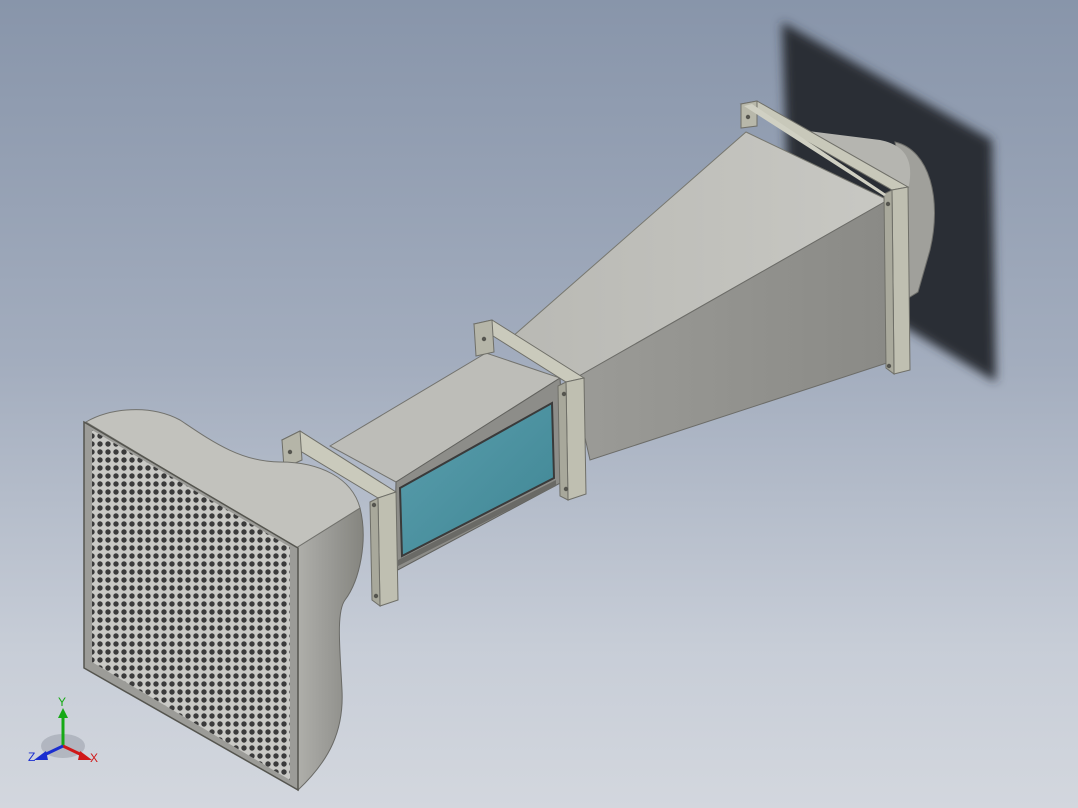 The image size is (1078, 808). Describe the element at coordinates (62, 702) in the screenshot. I see `y-axis-label: Y` at that location.